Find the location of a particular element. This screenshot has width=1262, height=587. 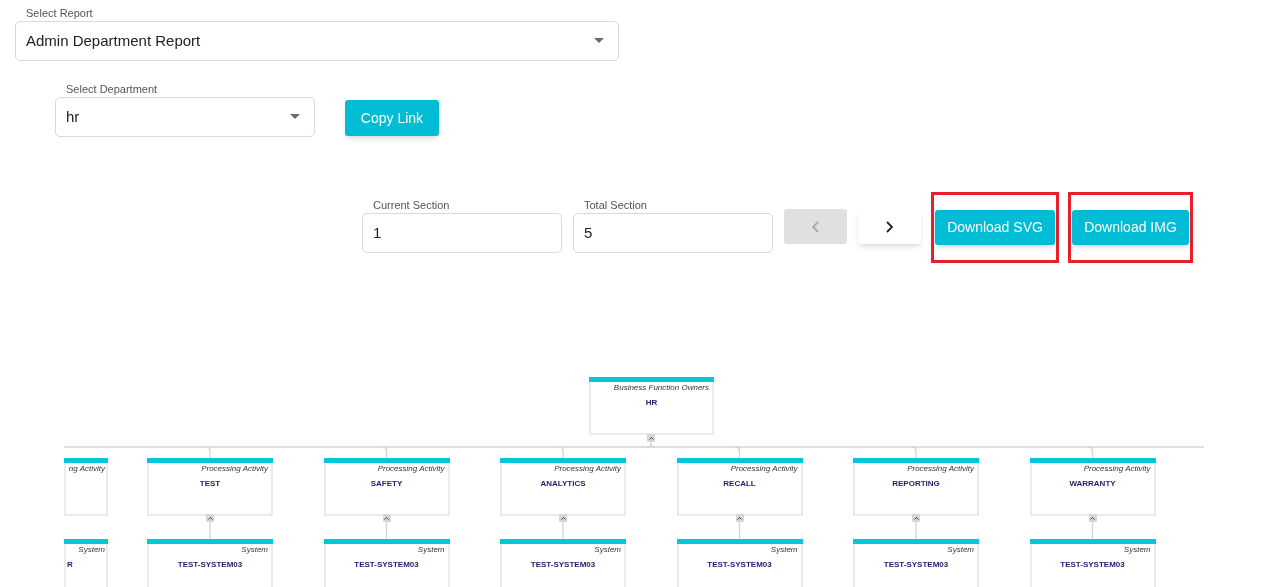

select-field: hr is located at coordinates (185, 117).